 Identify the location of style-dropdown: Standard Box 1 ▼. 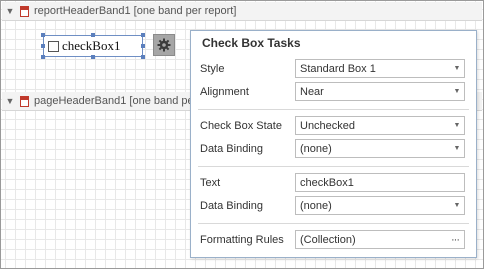
(380, 68).